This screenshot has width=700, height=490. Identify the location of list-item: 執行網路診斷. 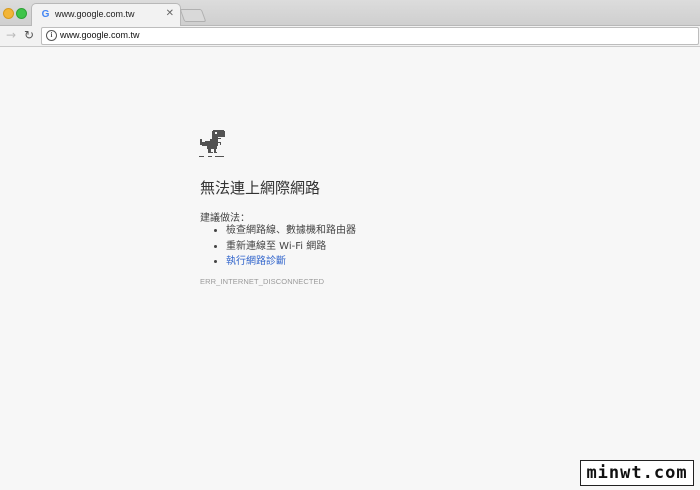
(291, 262).